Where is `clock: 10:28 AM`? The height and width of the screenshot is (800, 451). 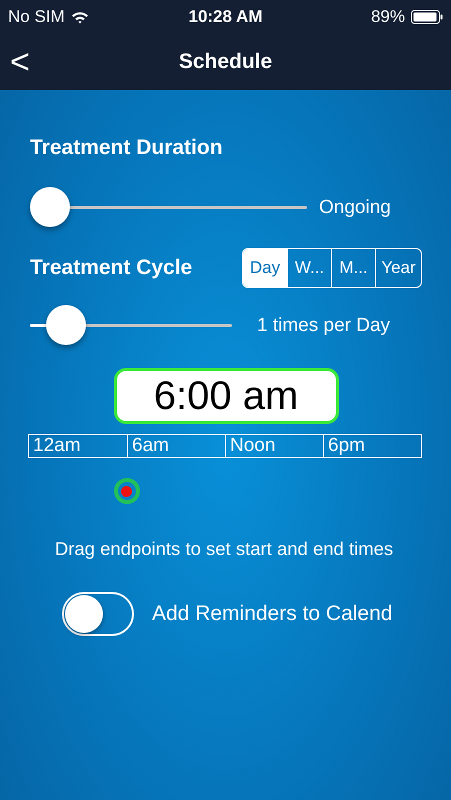 clock: 10:28 AM is located at coordinates (225, 17).